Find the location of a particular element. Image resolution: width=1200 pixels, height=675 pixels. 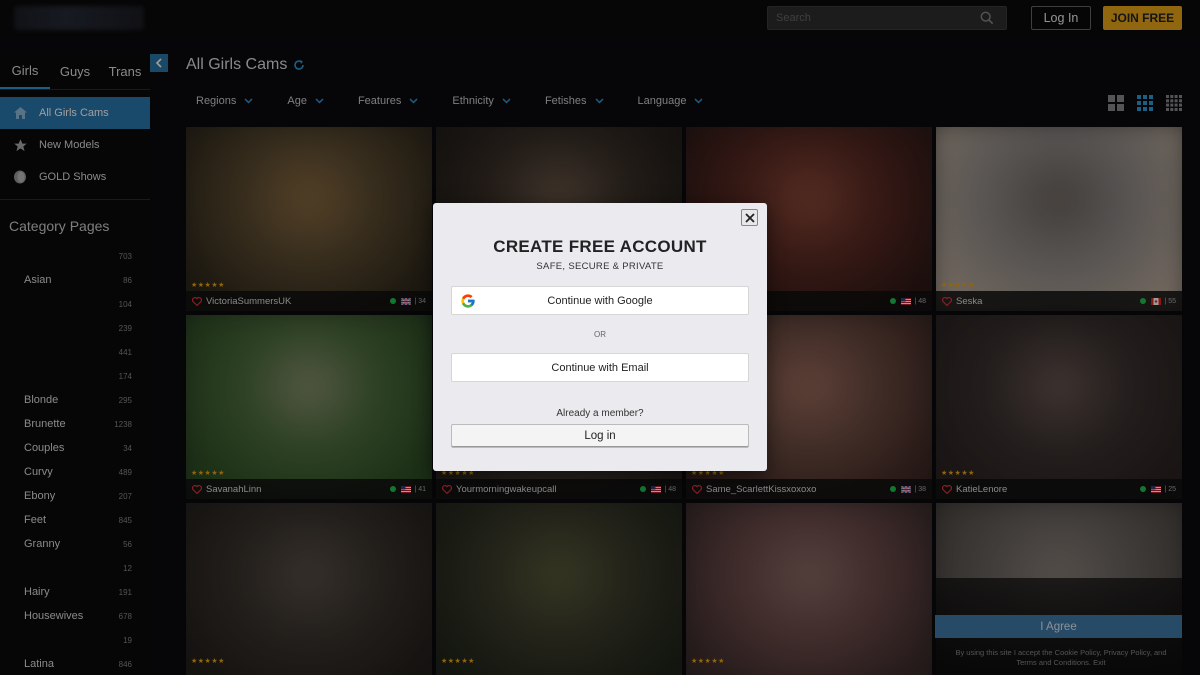

continue-with-email-button: Continue with Email is located at coordinates (600, 367).